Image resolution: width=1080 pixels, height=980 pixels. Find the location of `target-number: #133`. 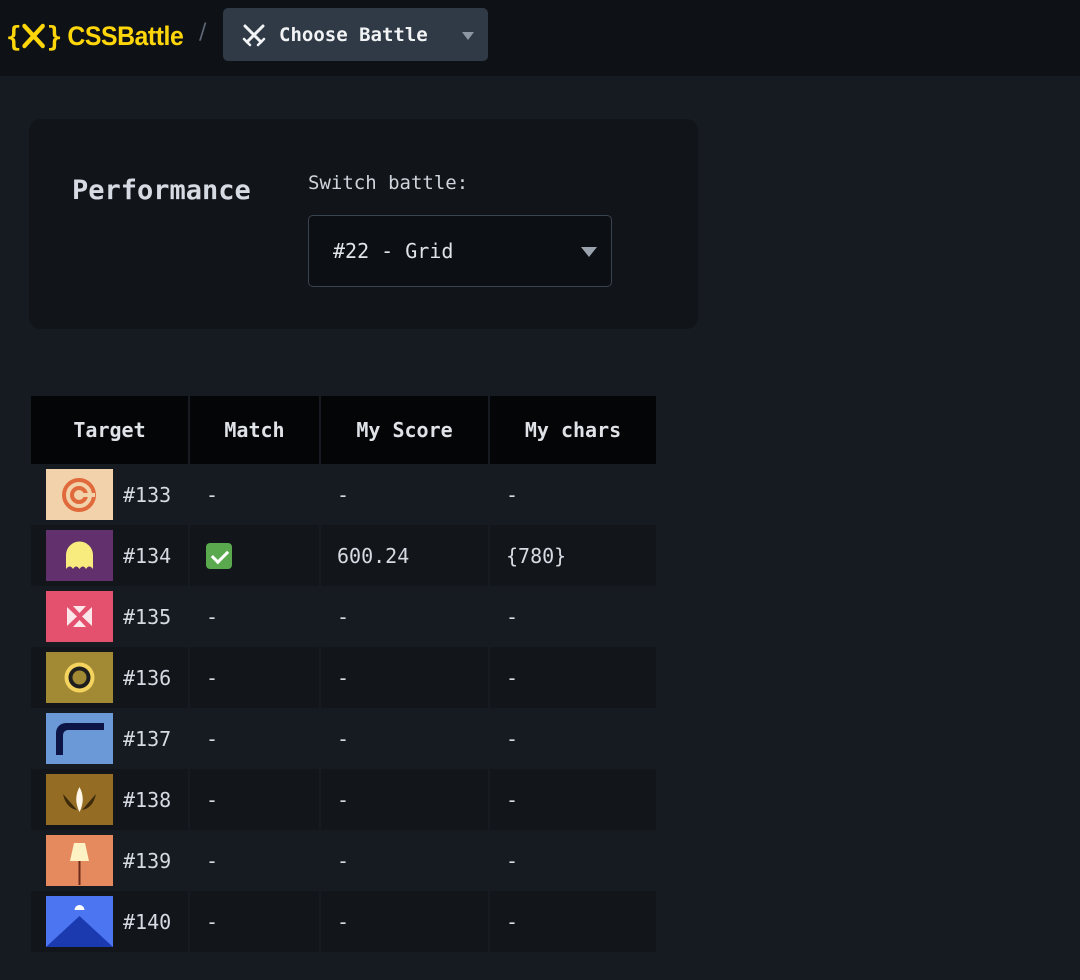

target-number: #133 is located at coordinates (147, 494).